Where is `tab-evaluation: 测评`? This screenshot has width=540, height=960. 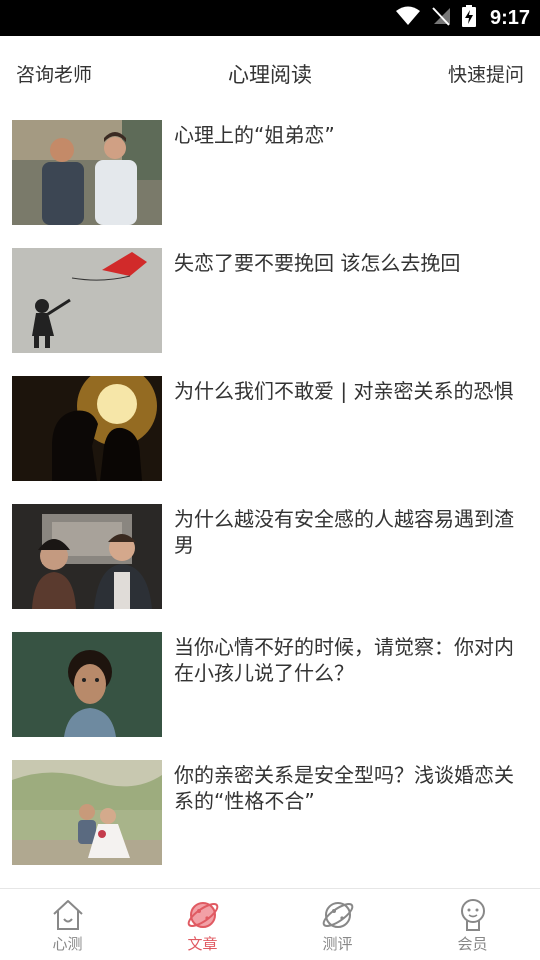 tab-evaluation: 测评 is located at coordinates (337, 924).